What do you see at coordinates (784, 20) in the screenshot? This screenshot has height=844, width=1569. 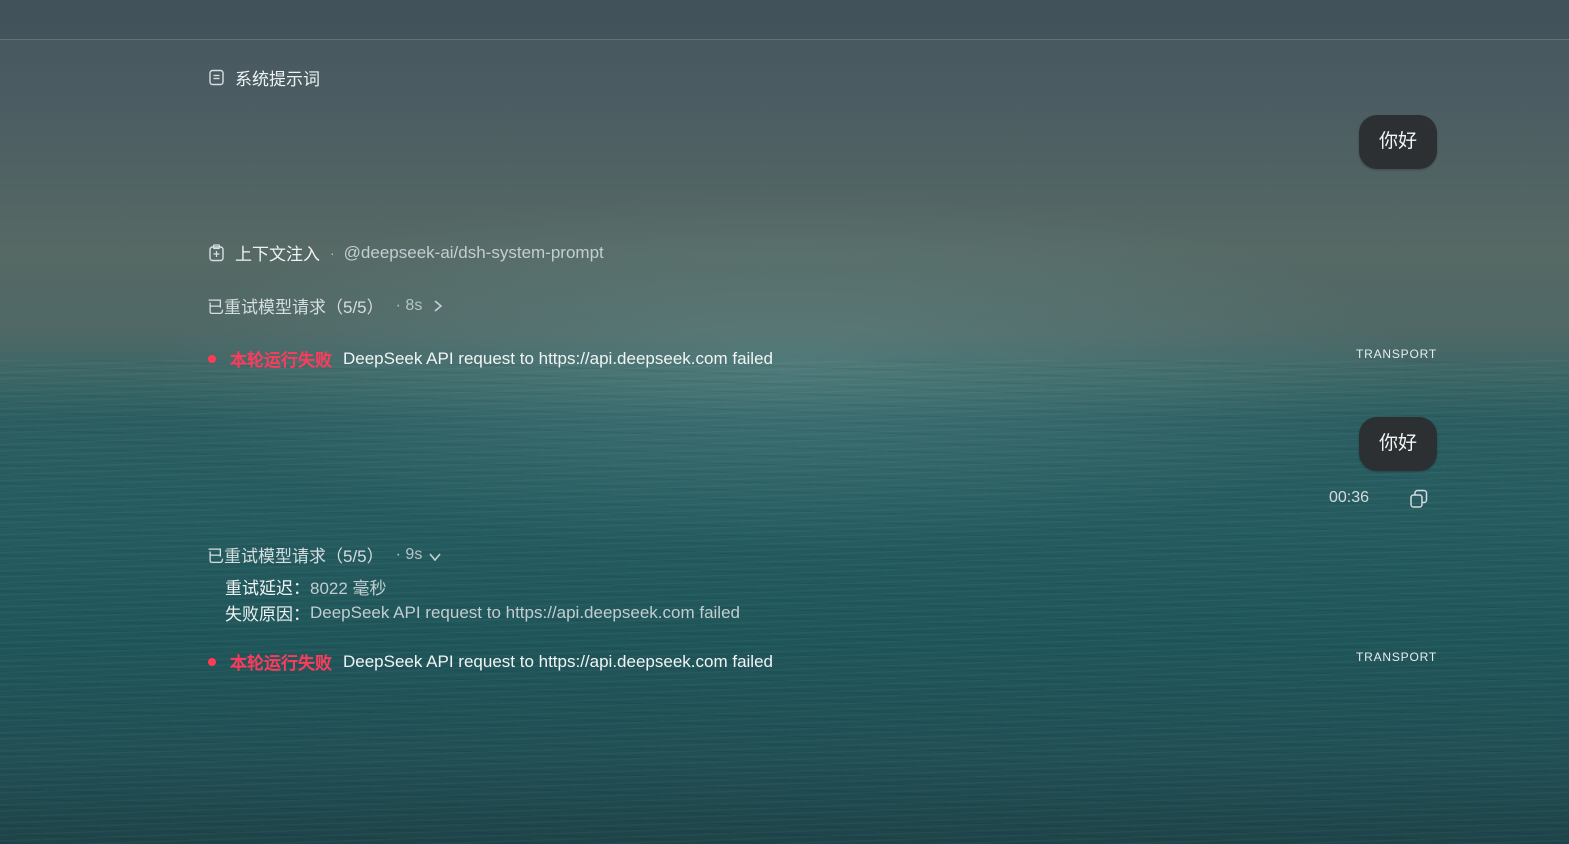 I see `top-bar` at bounding box center [784, 20].